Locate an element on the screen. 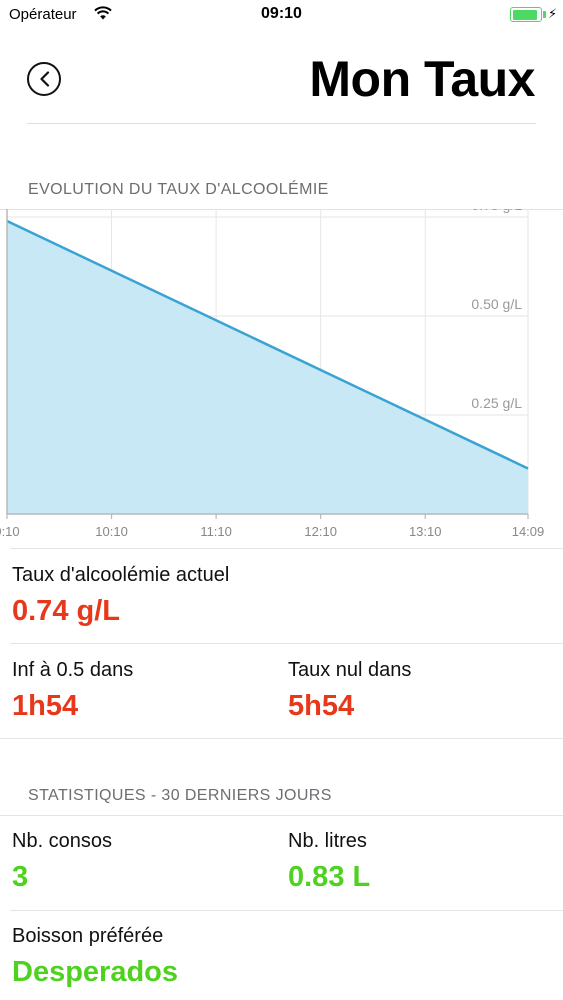 The height and width of the screenshot is (1000, 563). page-title: Mon Taux is located at coordinates (422, 79).